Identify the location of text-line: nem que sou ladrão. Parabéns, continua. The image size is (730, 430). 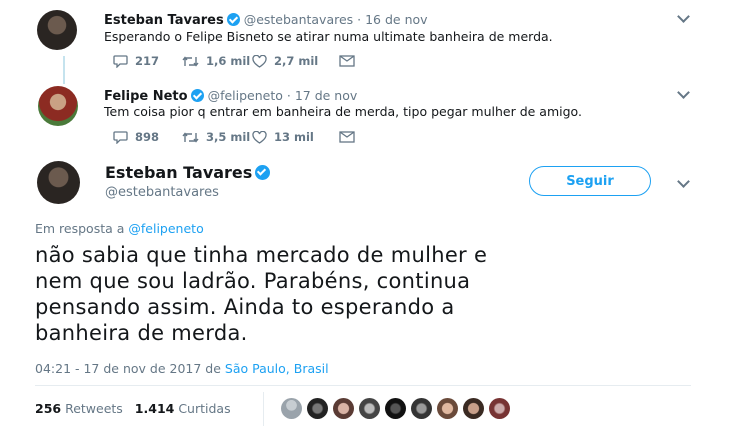
(253, 281).